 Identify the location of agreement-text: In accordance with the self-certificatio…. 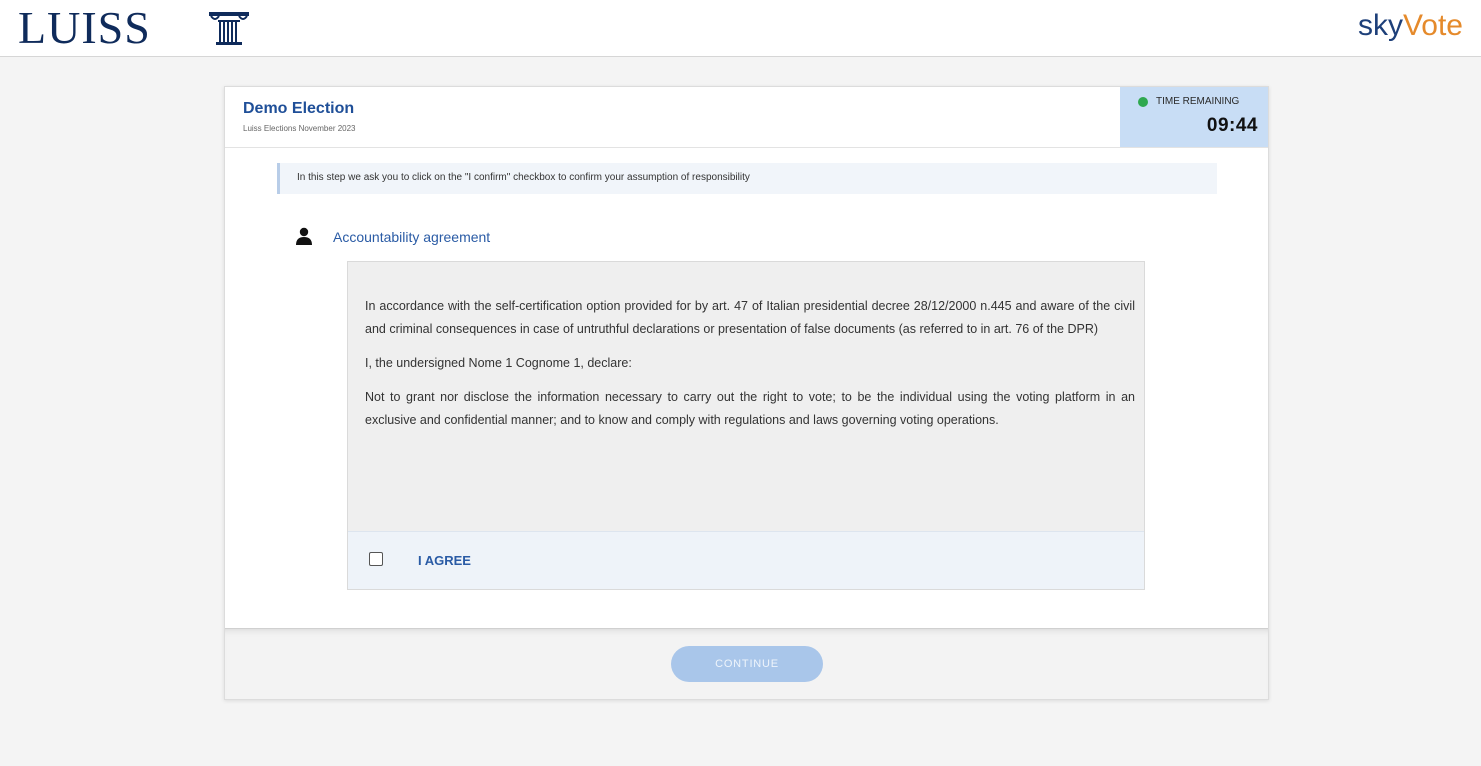
(750, 369).